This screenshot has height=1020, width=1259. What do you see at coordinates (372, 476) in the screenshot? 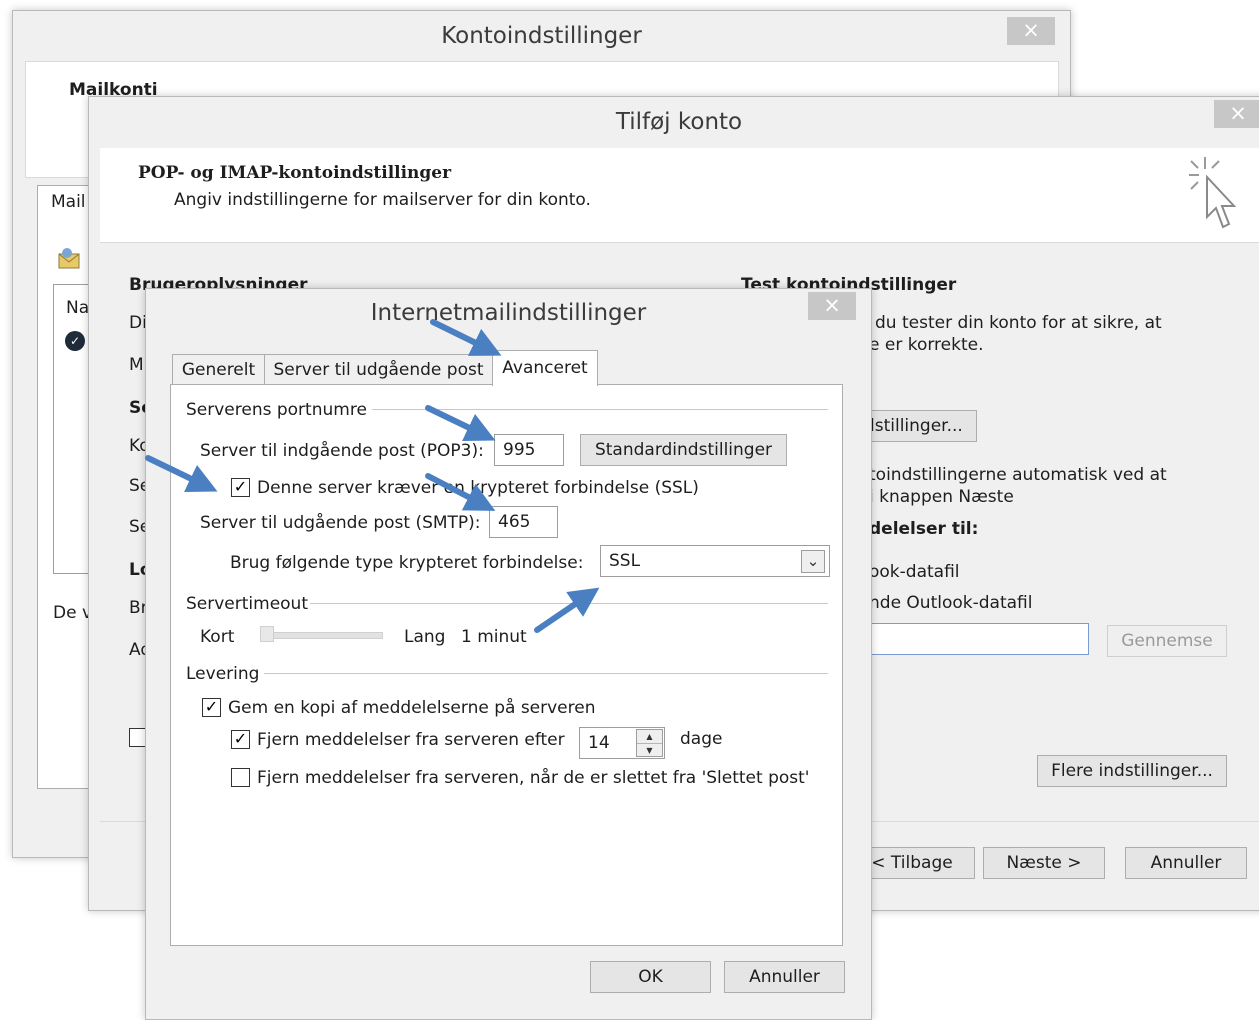
I see `annotation-arrows` at bounding box center [372, 476].